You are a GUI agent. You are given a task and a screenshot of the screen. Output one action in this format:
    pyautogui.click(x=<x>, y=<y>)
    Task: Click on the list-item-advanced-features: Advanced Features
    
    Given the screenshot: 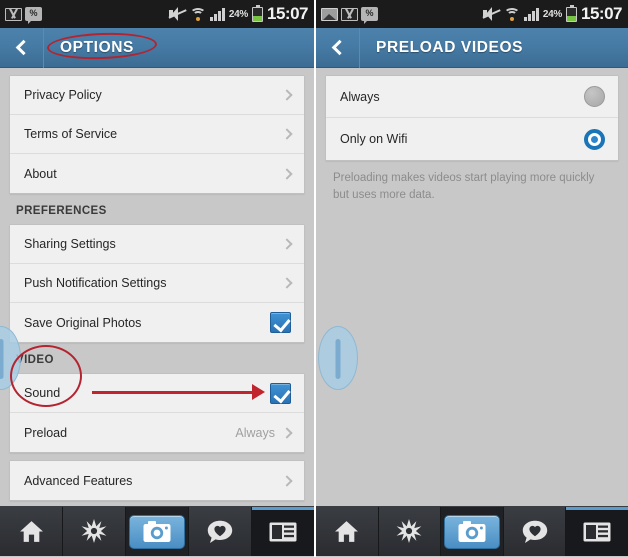 What is the action you would take?
    pyautogui.click(x=157, y=480)
    